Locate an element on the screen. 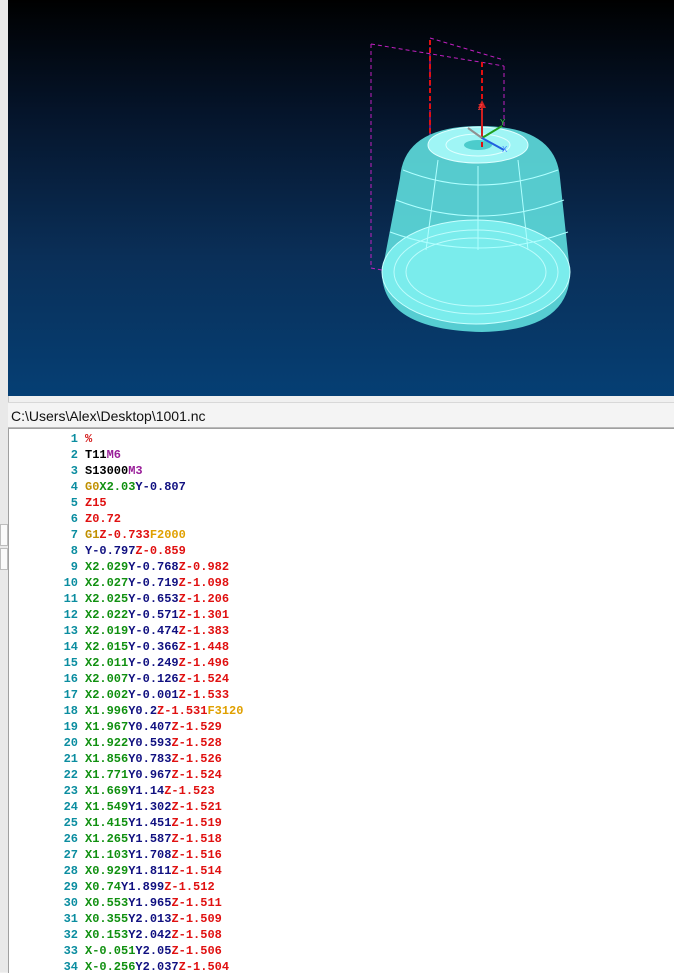 Image resolution: width=674 pixels, height=973 pixels. gcode-token: G1 is located at coordinates (92, 535).